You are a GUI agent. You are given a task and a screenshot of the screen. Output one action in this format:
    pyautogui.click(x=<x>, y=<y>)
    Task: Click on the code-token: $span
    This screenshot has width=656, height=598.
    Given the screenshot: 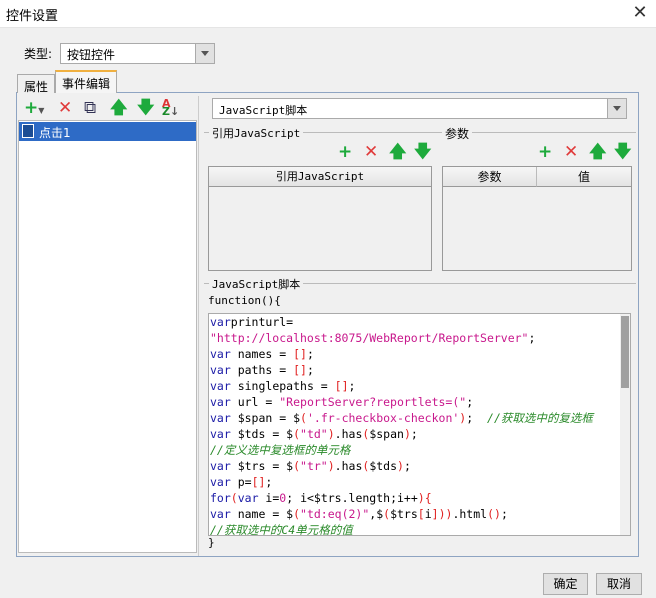 What is the action you would take?
    pyautogui.click(x=386, y=434)
    